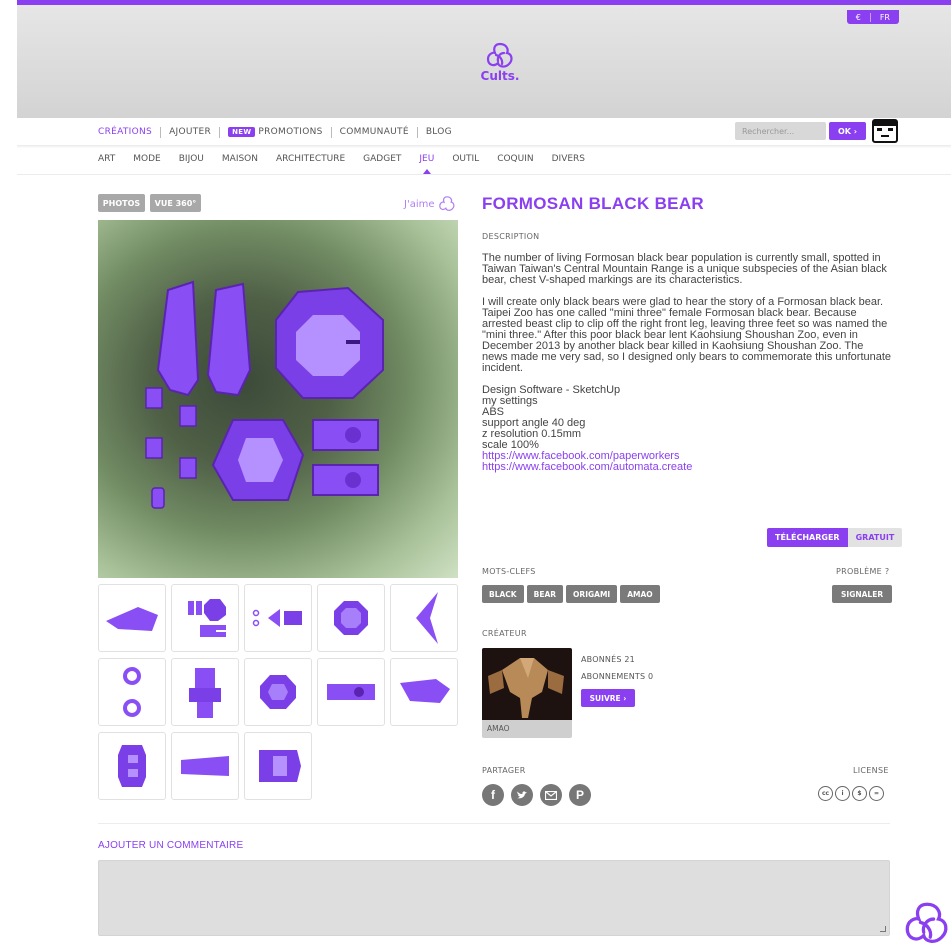  What do you see at coordinates (494, 823) in the screenshot?
I see `section-divider` at bounding box center [494, 823].